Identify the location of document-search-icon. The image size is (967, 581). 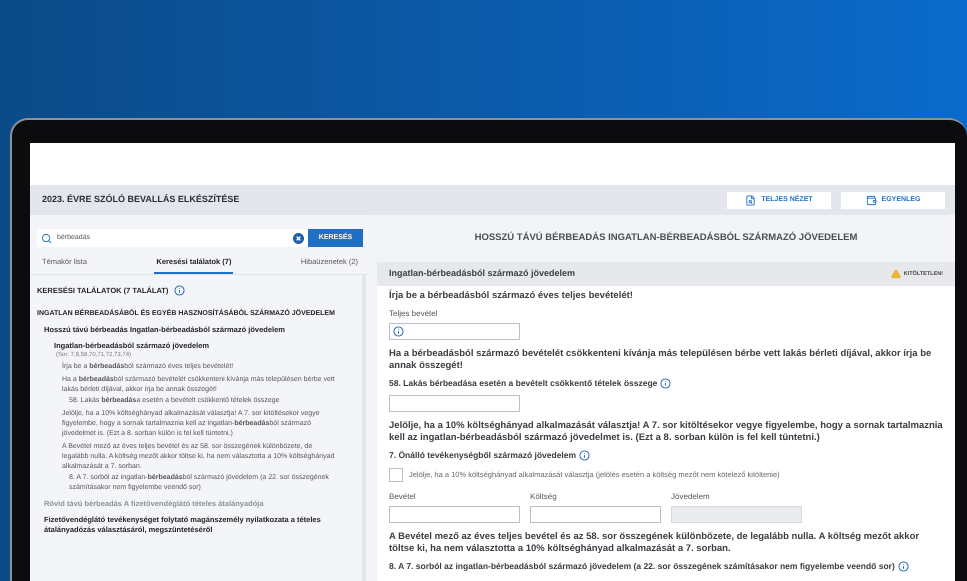
(750, 200).